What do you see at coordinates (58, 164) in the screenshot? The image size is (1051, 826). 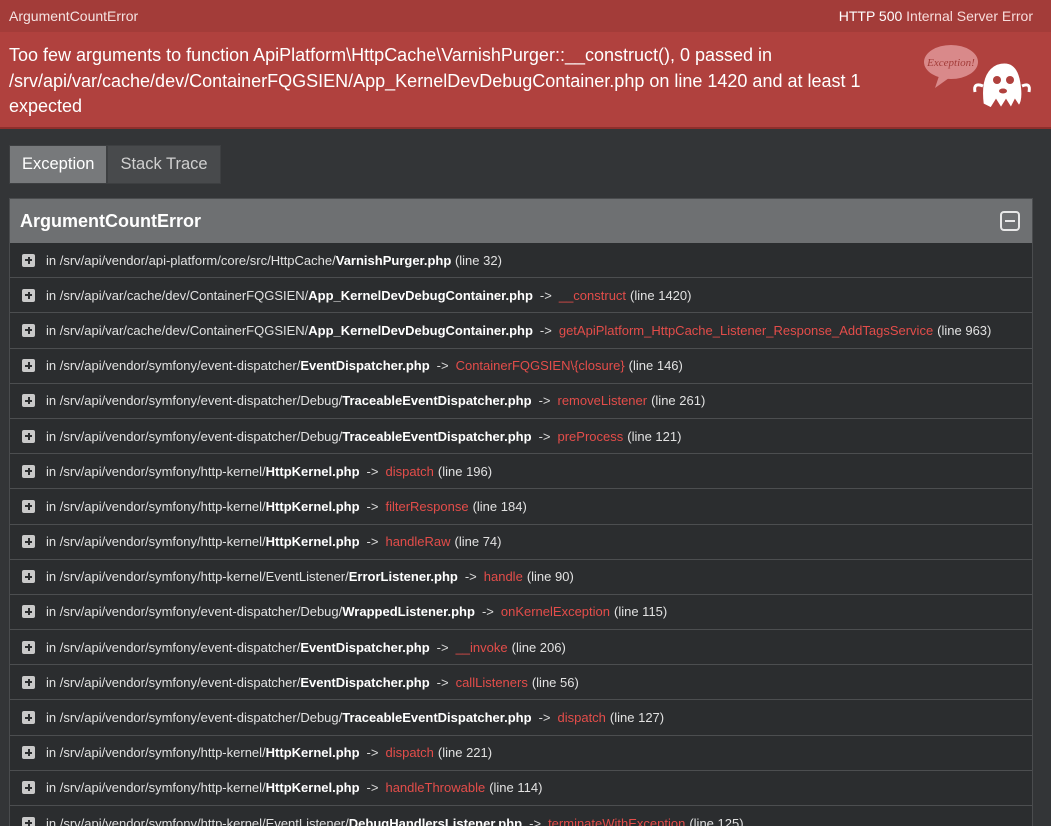 I see `tab-exception: Exception` at bounding box center [58, 164].